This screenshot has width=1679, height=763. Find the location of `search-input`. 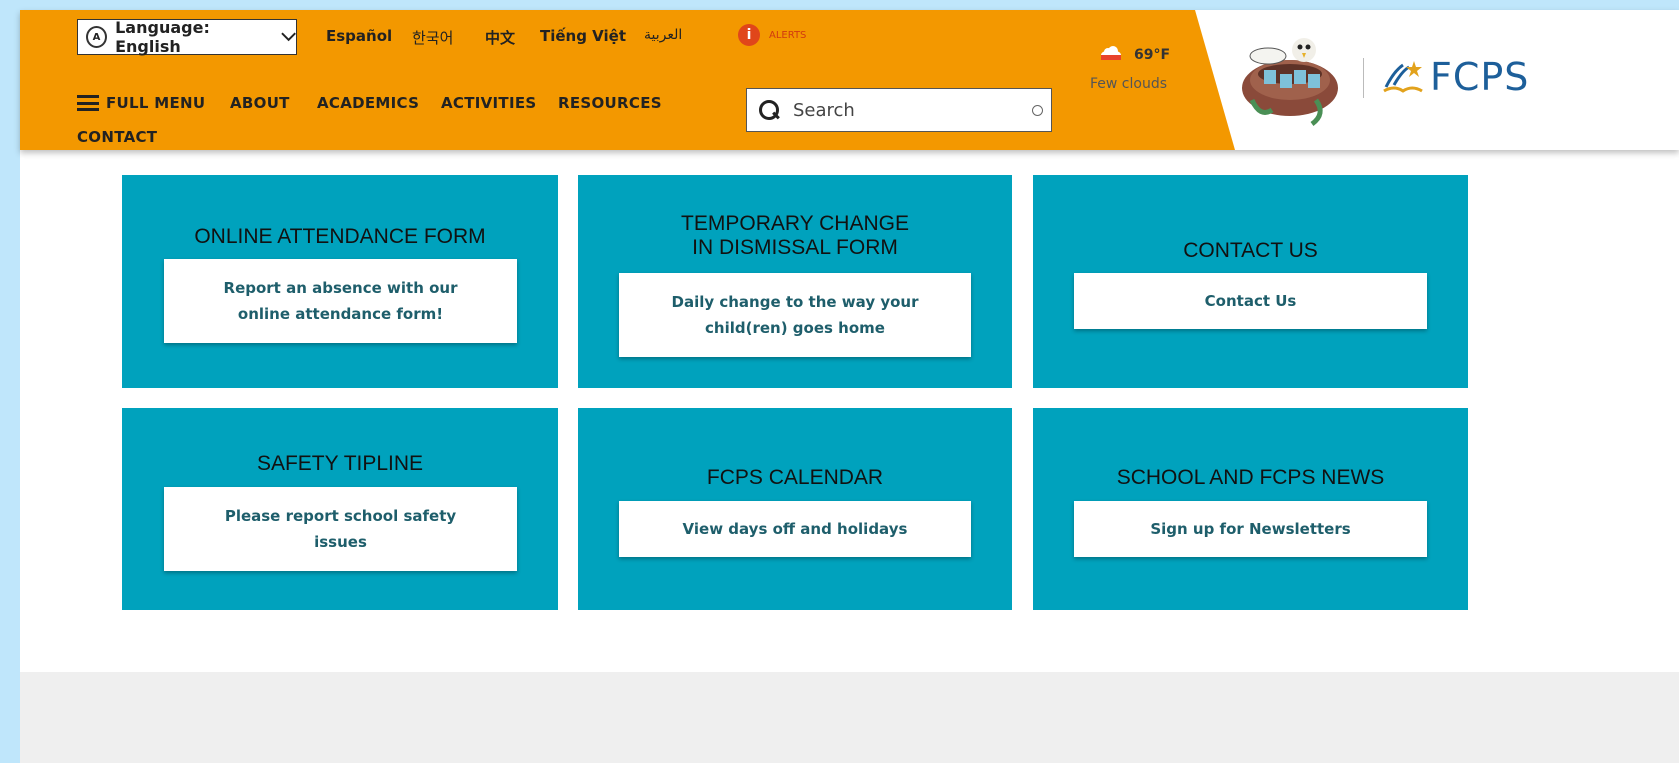

search-input is located at coordinates (903, 110).